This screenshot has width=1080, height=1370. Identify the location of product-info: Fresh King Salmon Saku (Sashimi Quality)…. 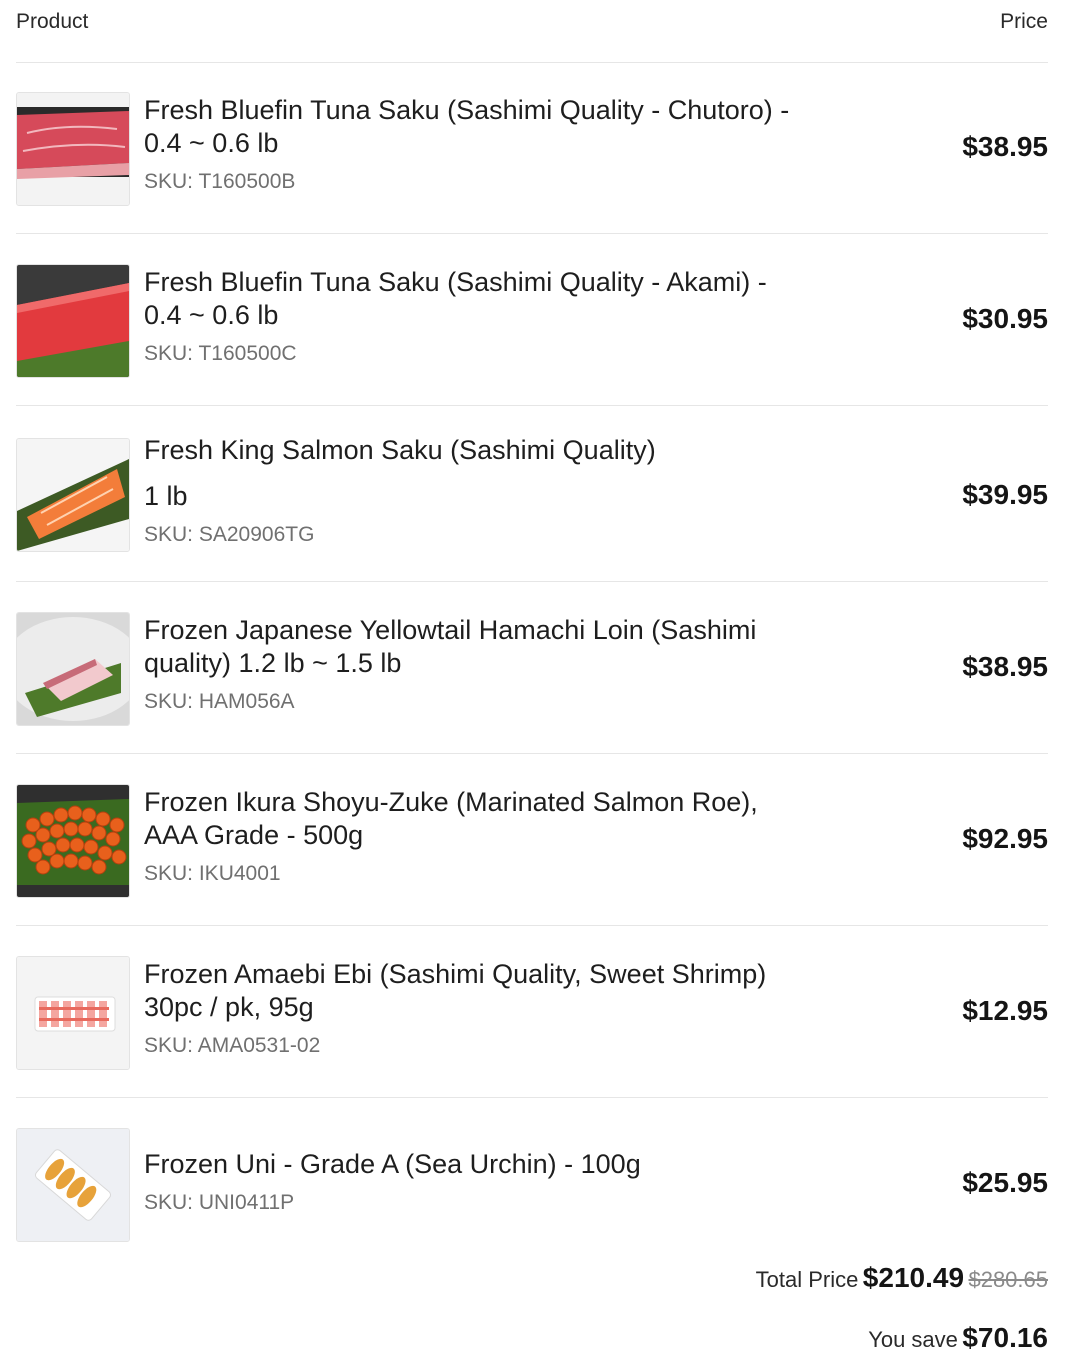
(501, 490).